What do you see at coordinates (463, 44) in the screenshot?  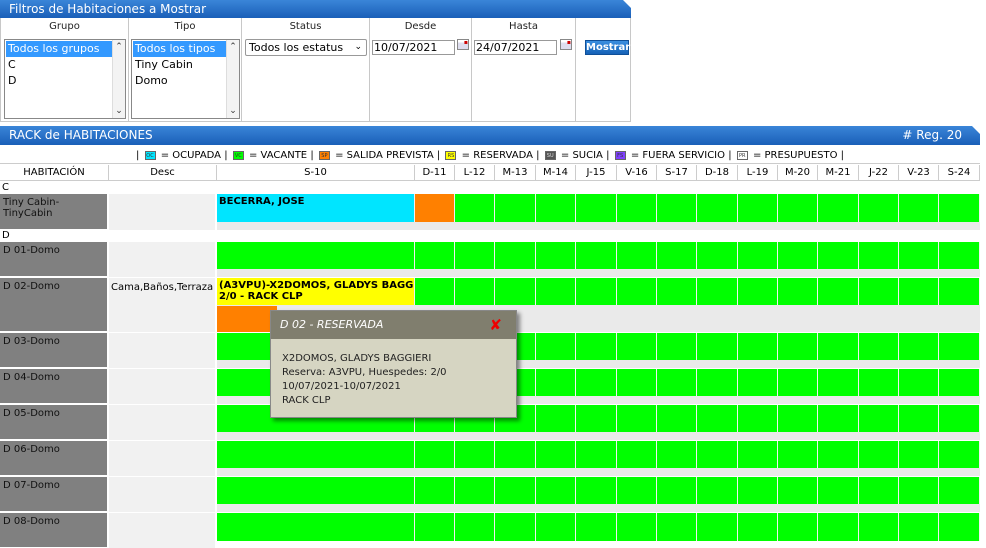 I see `calendar-icon: ▪` at bounding box center [463, 44].